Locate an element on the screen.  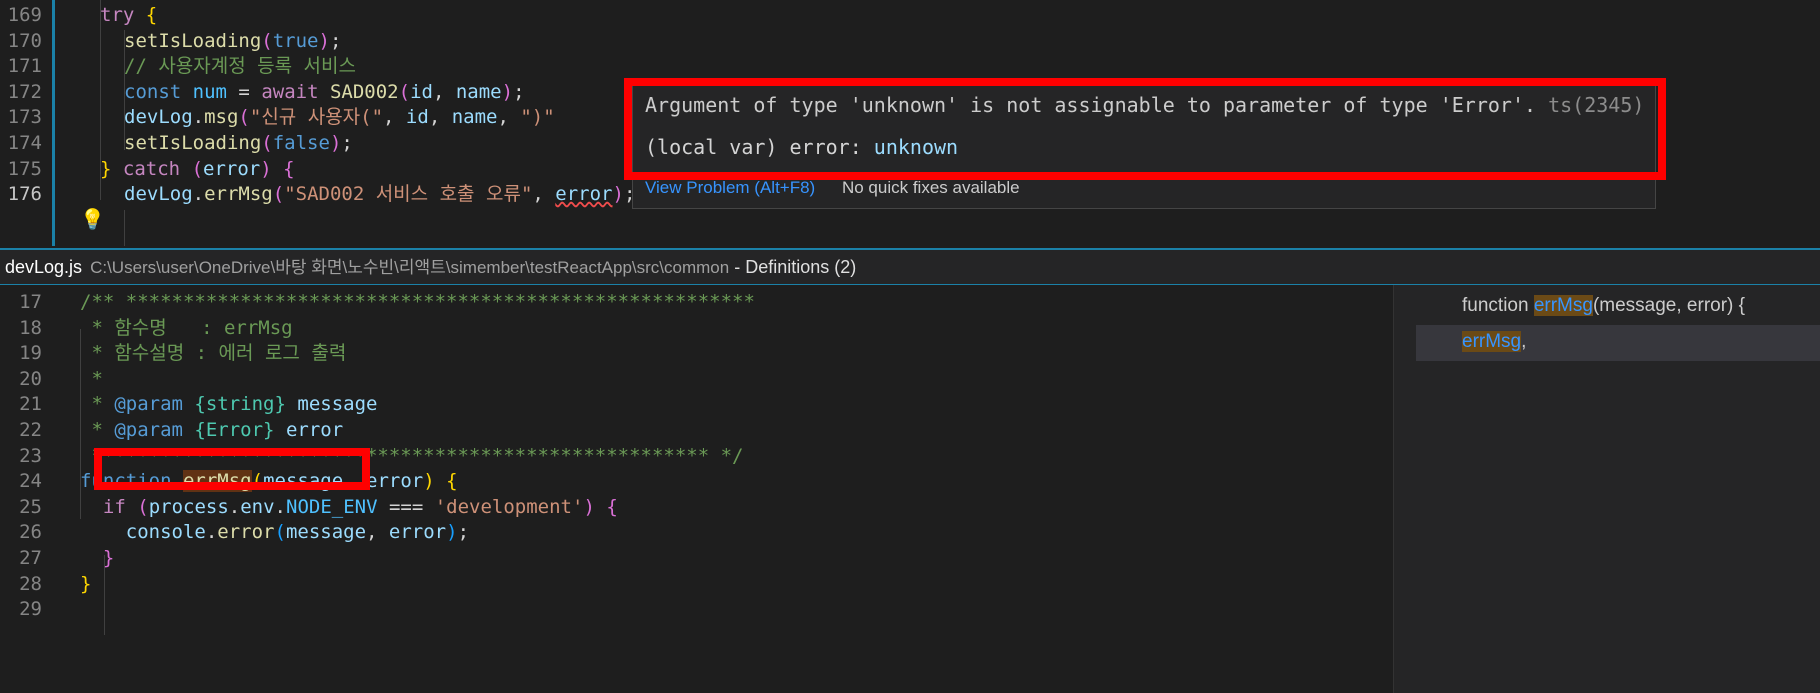
line-number: 29 is located at coordinates (30, 609).